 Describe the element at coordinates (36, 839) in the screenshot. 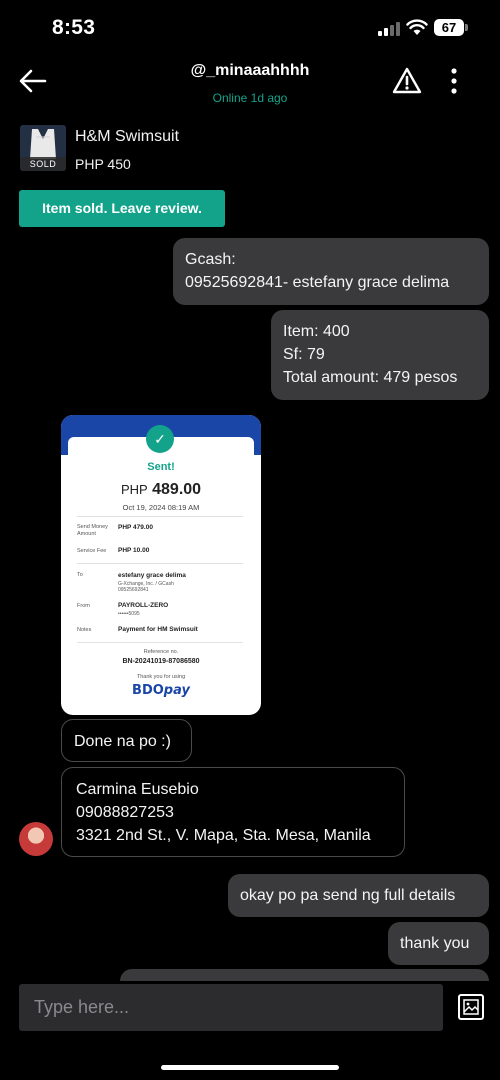

I see `avatar` at that location.